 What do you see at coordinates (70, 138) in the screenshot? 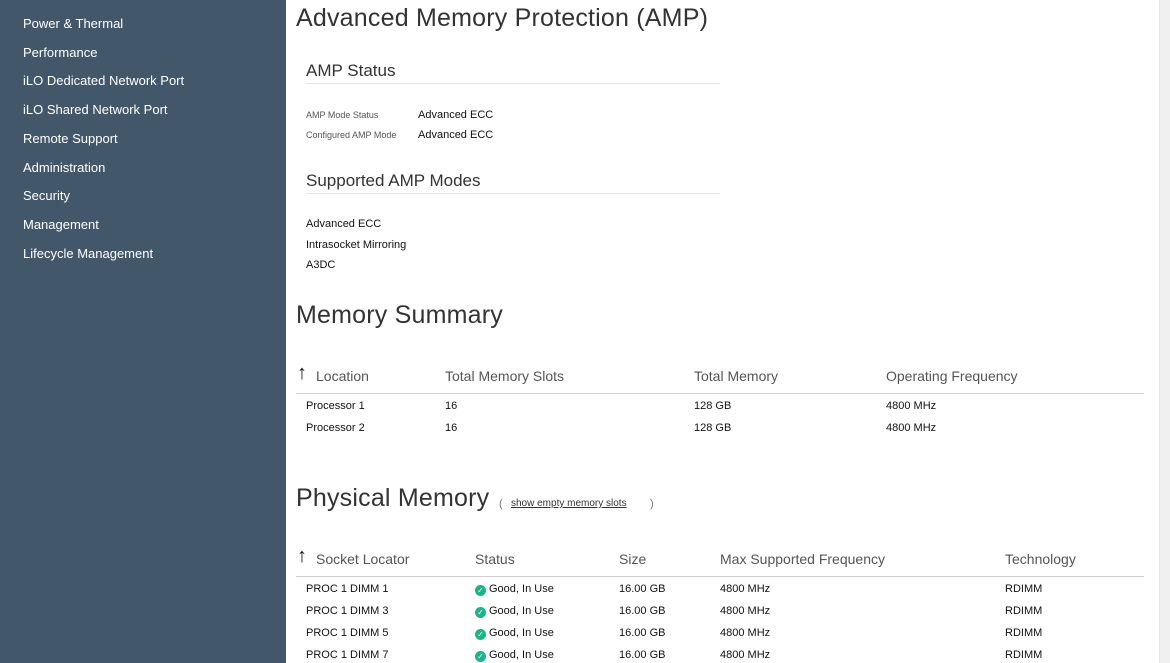
I see `sidebar-item-remote-support: Remote Support` at bounding box center [70, 138].